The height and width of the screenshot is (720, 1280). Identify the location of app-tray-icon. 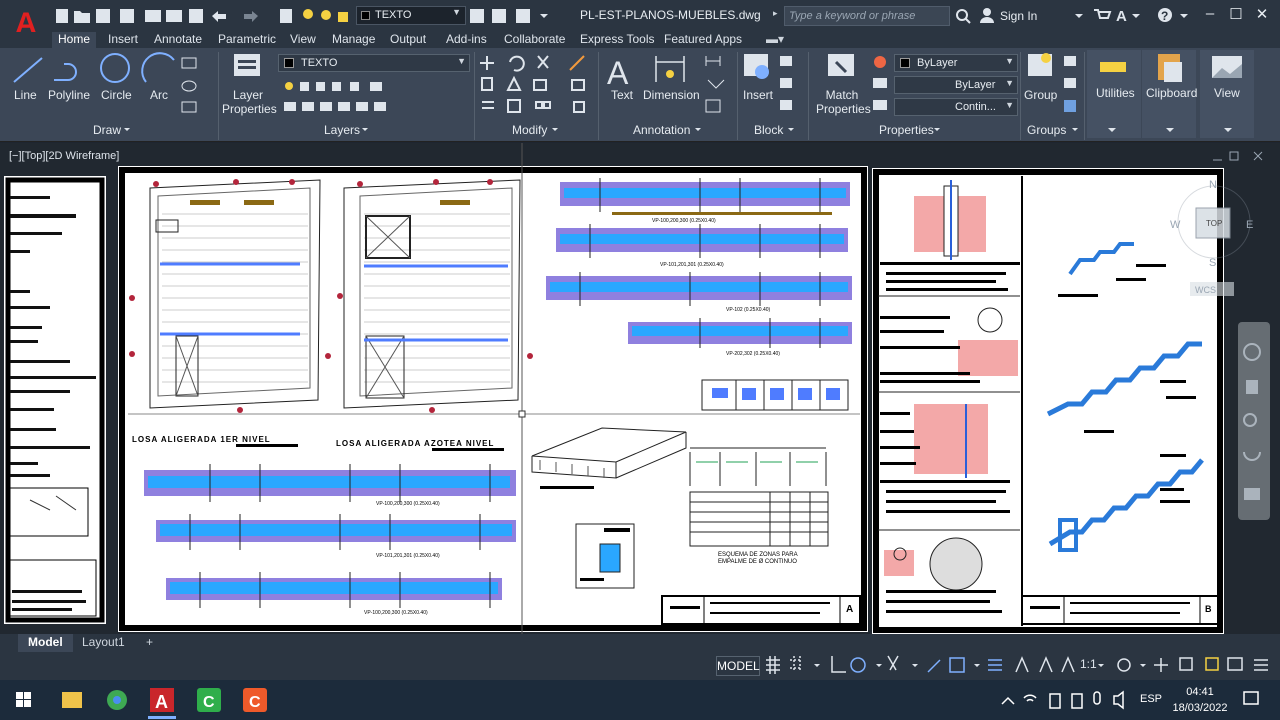
(1077, 701).